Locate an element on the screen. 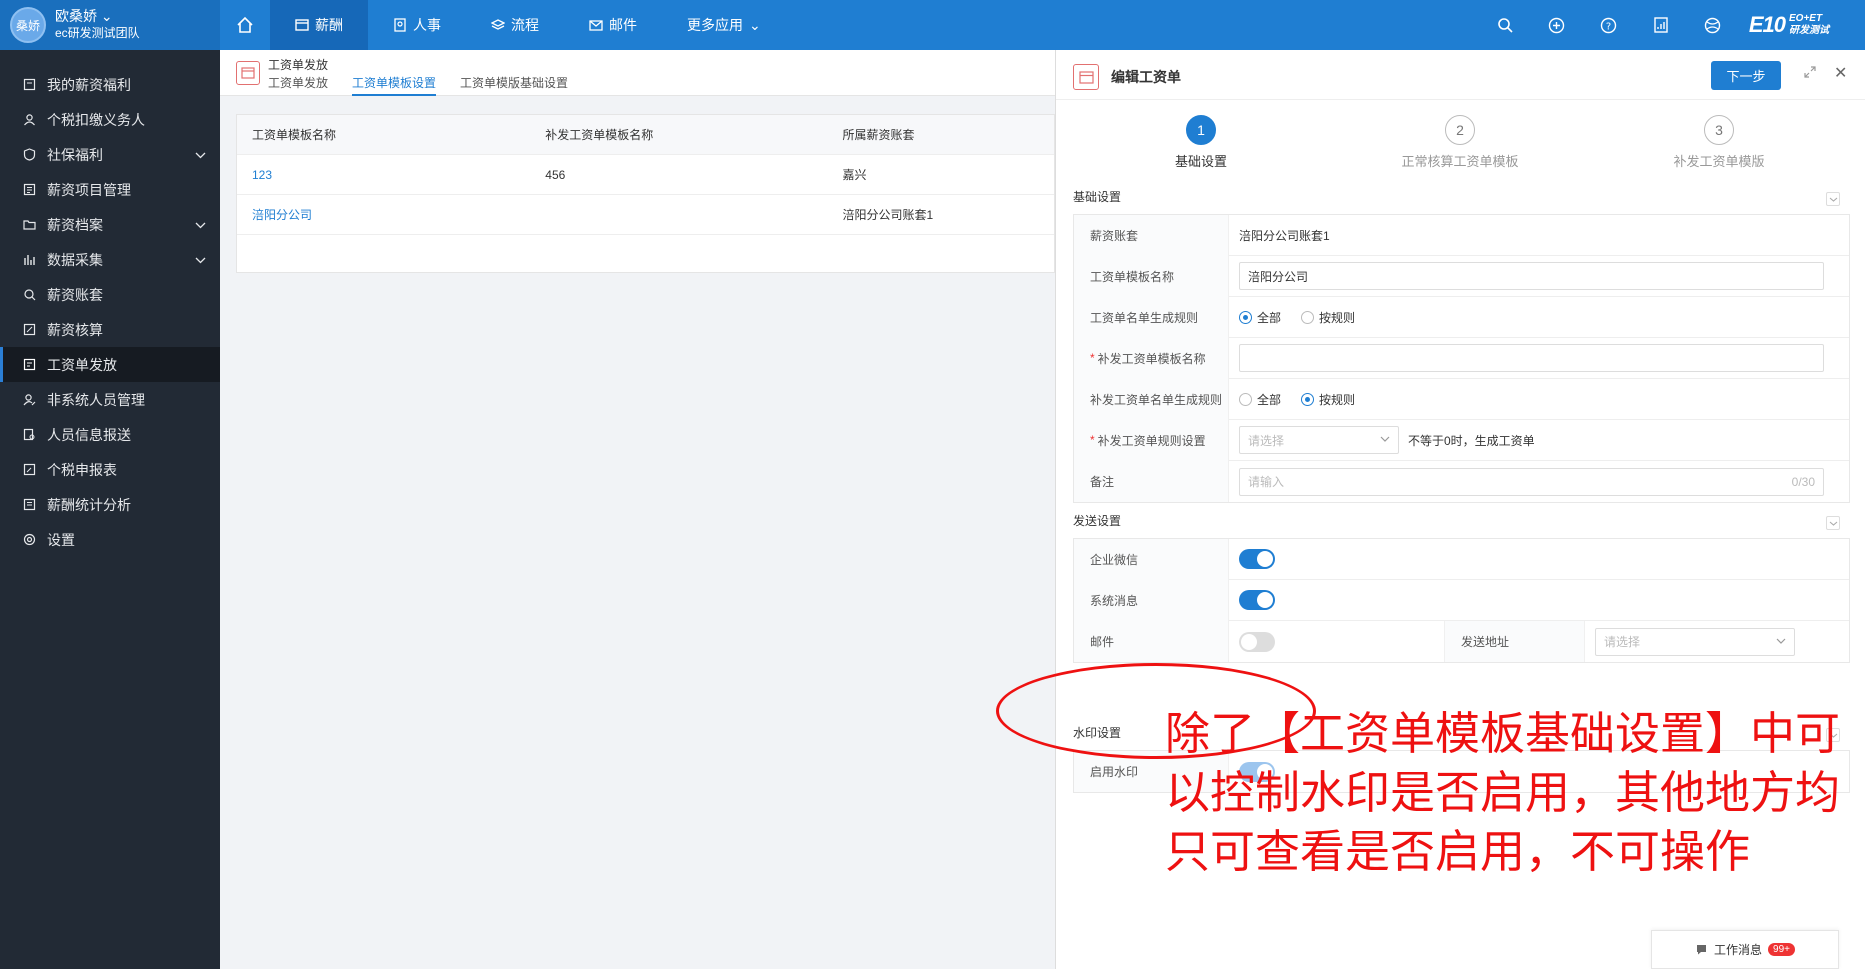 This screenshot has width=1865, height=969. template-name-link: 涪阳分公司 is located at coordinates (383, 214).